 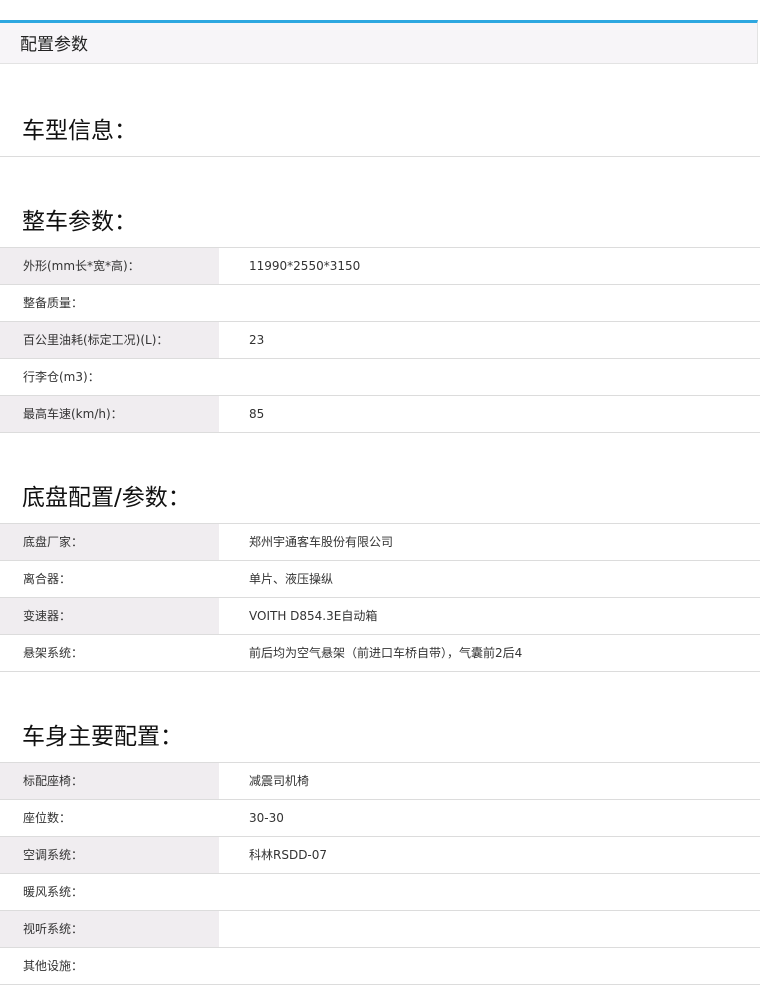 I want to click on table-row: 变速器： VOITH D854.3E自动箱, so click(x=380, y=616).